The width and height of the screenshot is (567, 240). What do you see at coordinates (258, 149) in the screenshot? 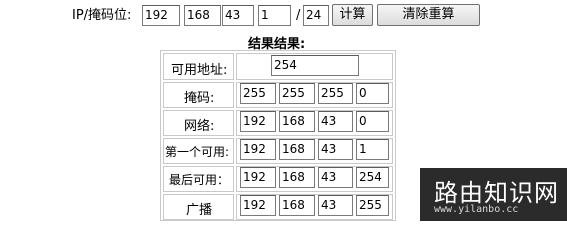
I see `first-usable-octet-1-field: 192` at bounding box center [258, 149].